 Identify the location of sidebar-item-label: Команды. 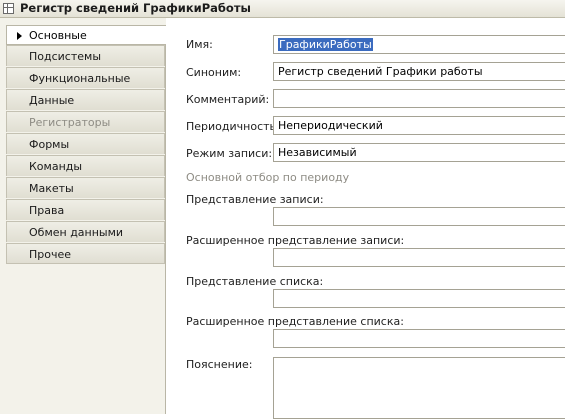
(56, 166).